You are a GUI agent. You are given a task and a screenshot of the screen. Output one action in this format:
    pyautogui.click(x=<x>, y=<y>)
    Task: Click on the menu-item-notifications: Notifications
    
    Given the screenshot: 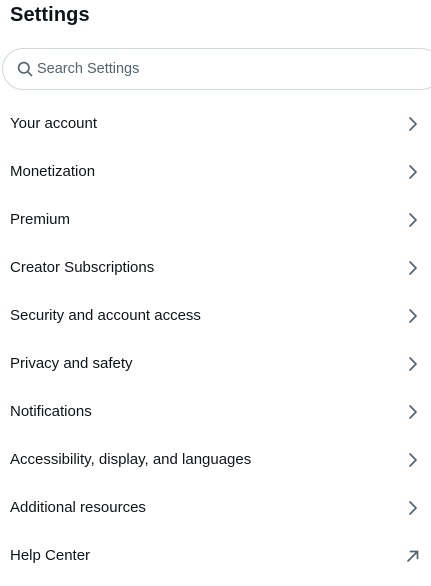 What is the action you would take?
    pyautogui.click(x=215, y=412)
    